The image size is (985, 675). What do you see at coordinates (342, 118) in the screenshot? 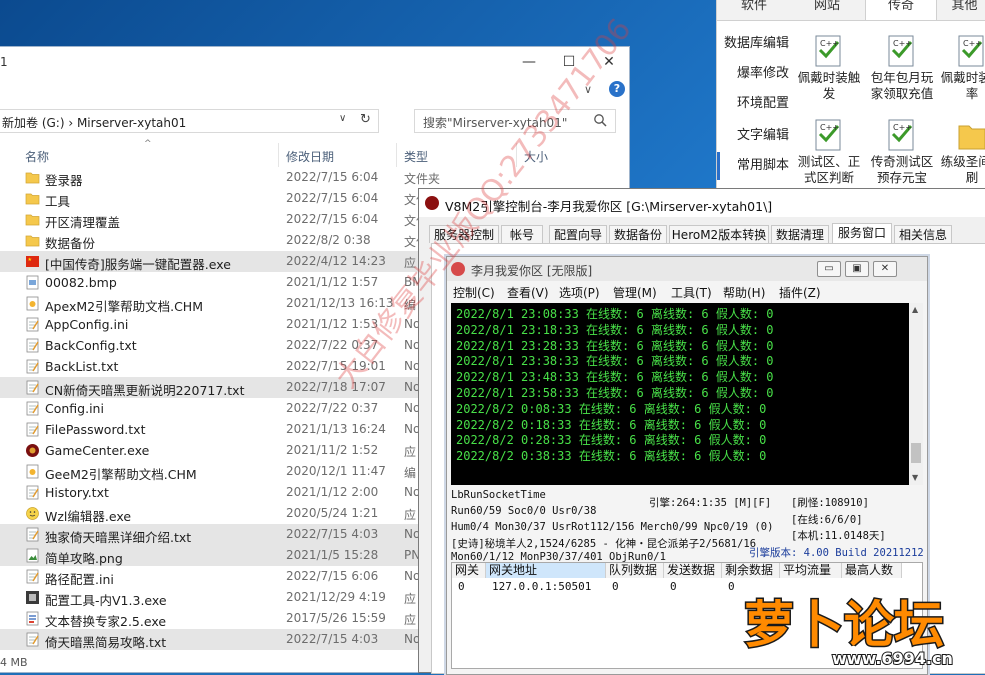
I see `chevron-down-icon: ∨` at bounding box center [342, 118].